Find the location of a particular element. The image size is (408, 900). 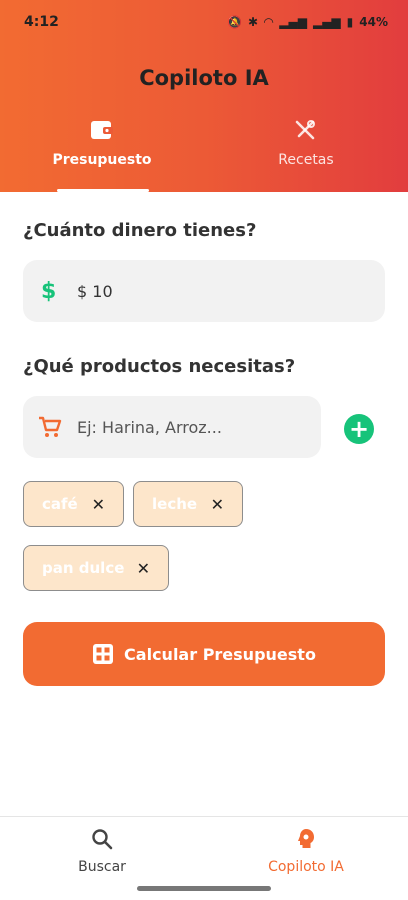

product-chip: leche ✕ is located at coordinates (188, 504).